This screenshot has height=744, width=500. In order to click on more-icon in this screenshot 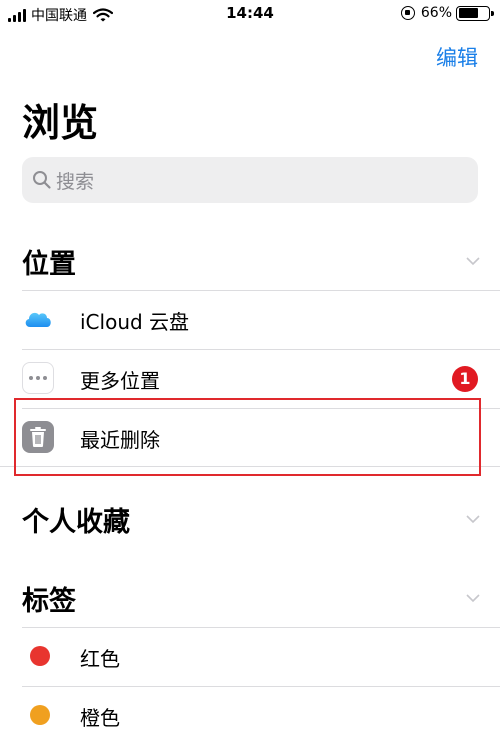, I will do `click(38, 378)`.